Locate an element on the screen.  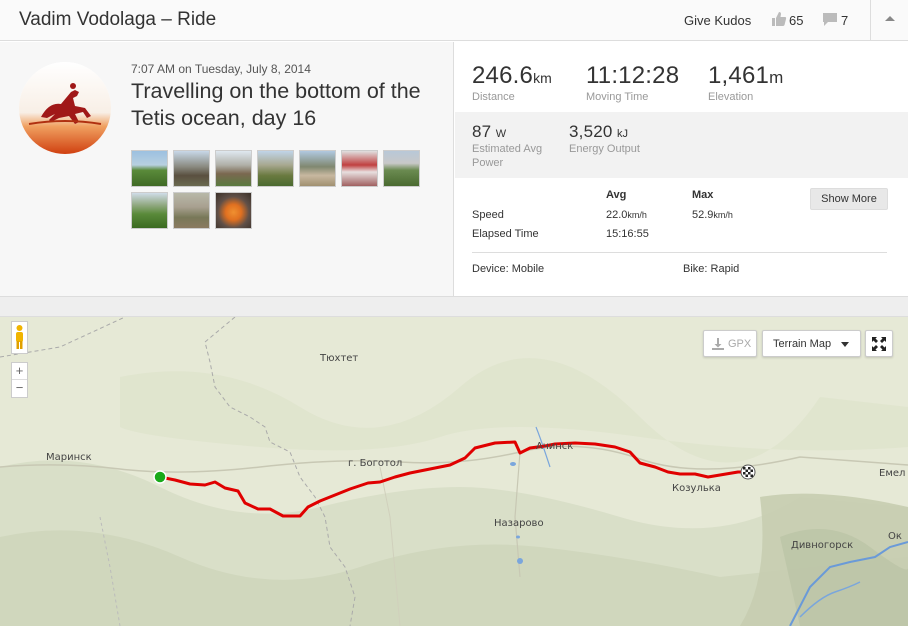
power-label-line1: Estimated Avg is located at coordinates (507, 149).